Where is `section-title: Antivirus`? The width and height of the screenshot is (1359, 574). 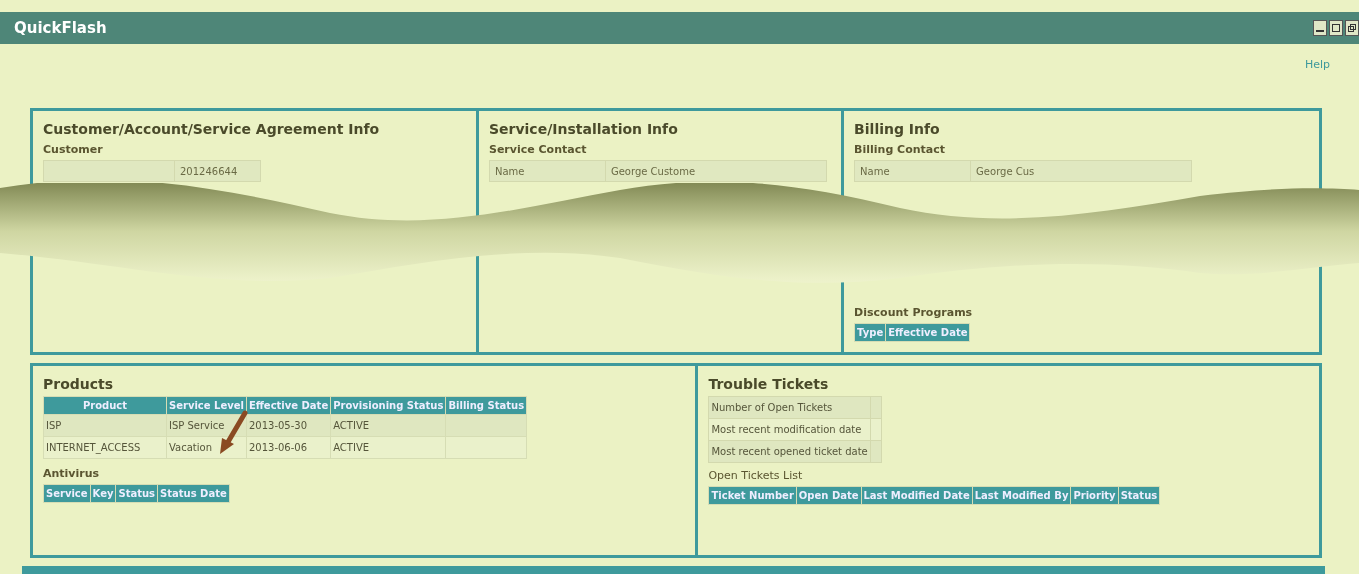
section-title: Antivirus is located at coordinates (72, 473).